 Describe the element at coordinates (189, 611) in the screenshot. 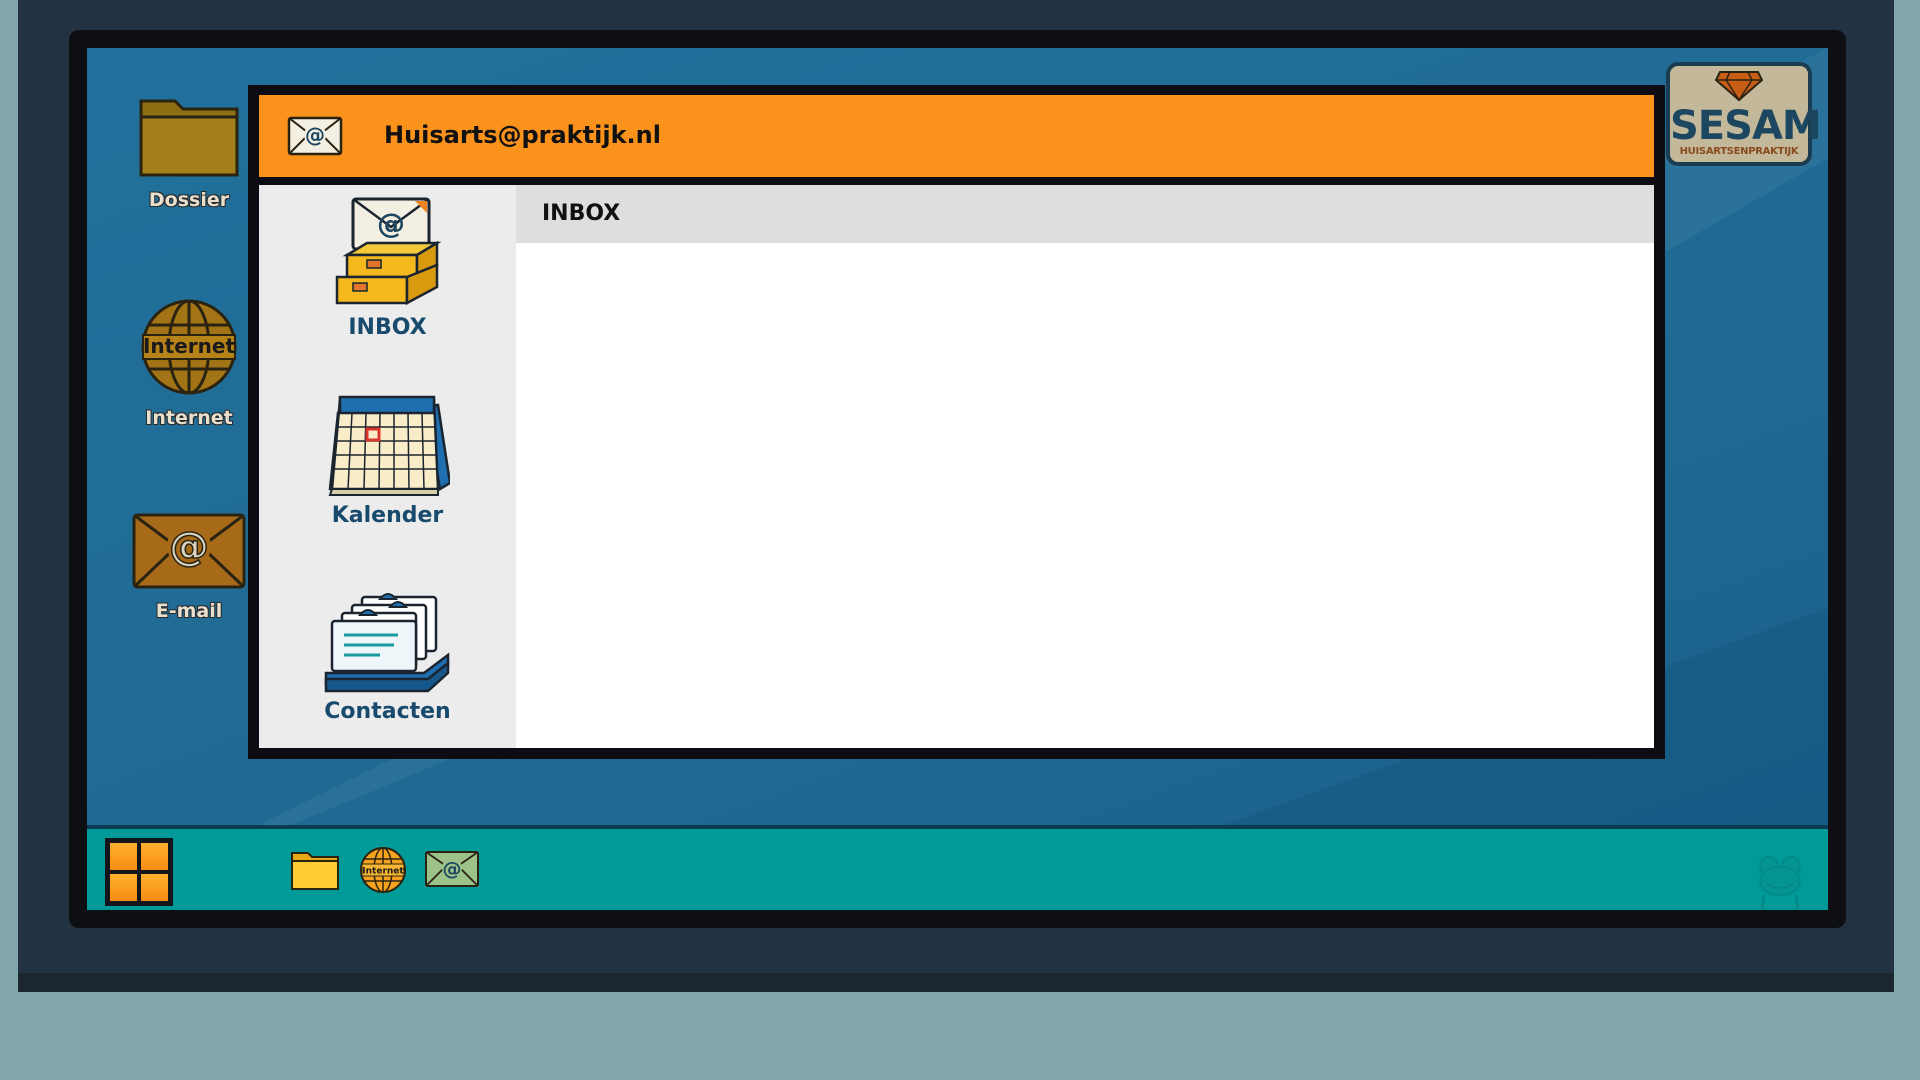

I see `desktop-icon-label: E-mail` at that location.